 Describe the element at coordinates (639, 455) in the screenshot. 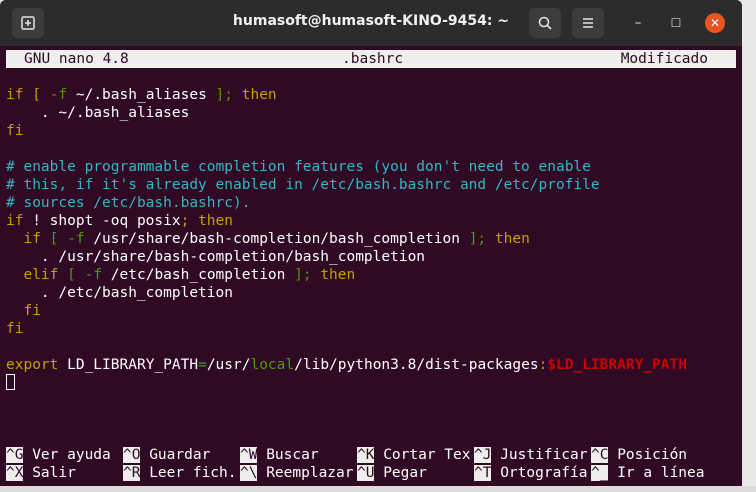

I see `shortcut-position: ^C Posición` at that location.